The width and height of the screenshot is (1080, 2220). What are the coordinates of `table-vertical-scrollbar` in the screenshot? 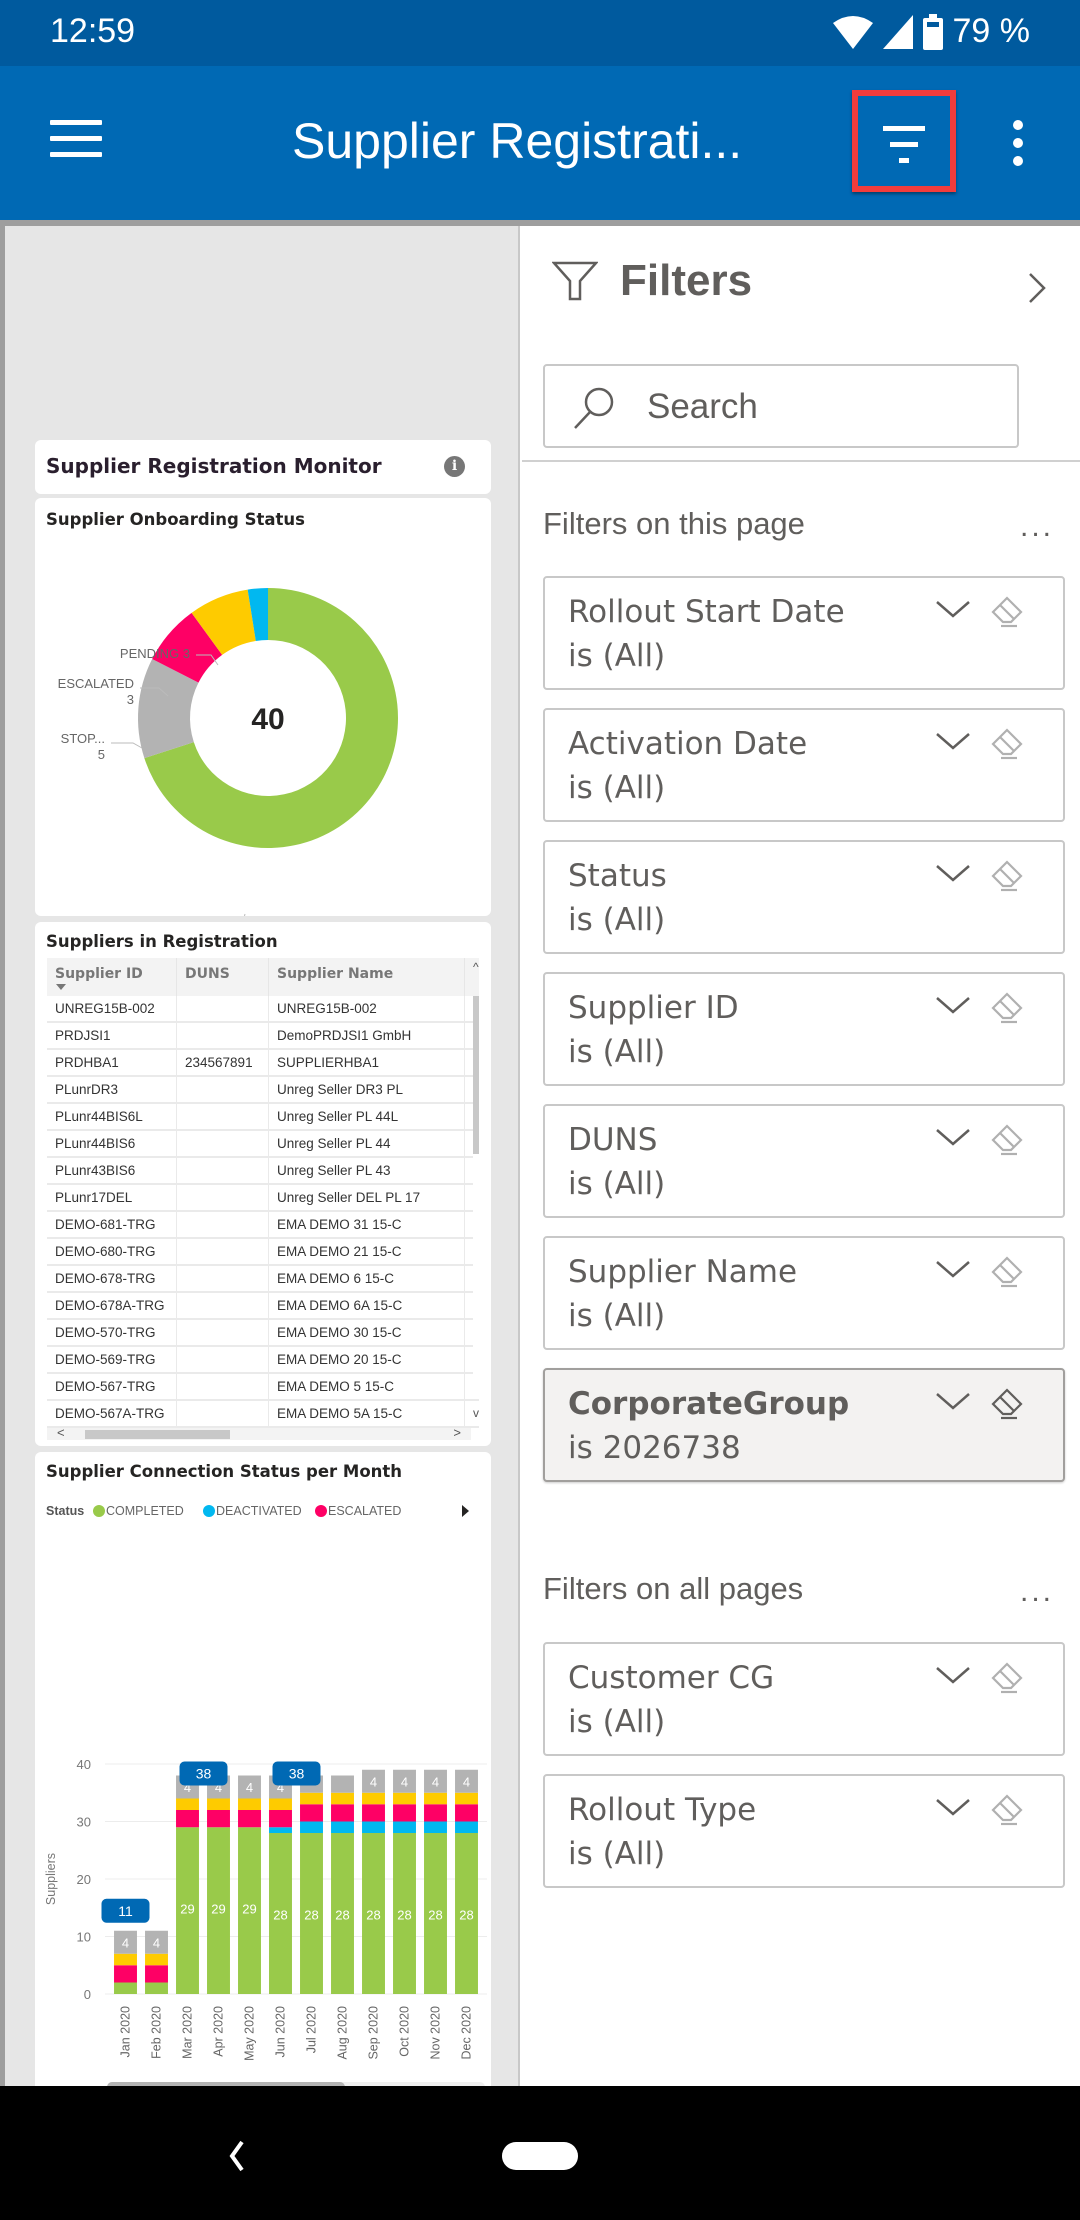 It's located at (476, 1195).